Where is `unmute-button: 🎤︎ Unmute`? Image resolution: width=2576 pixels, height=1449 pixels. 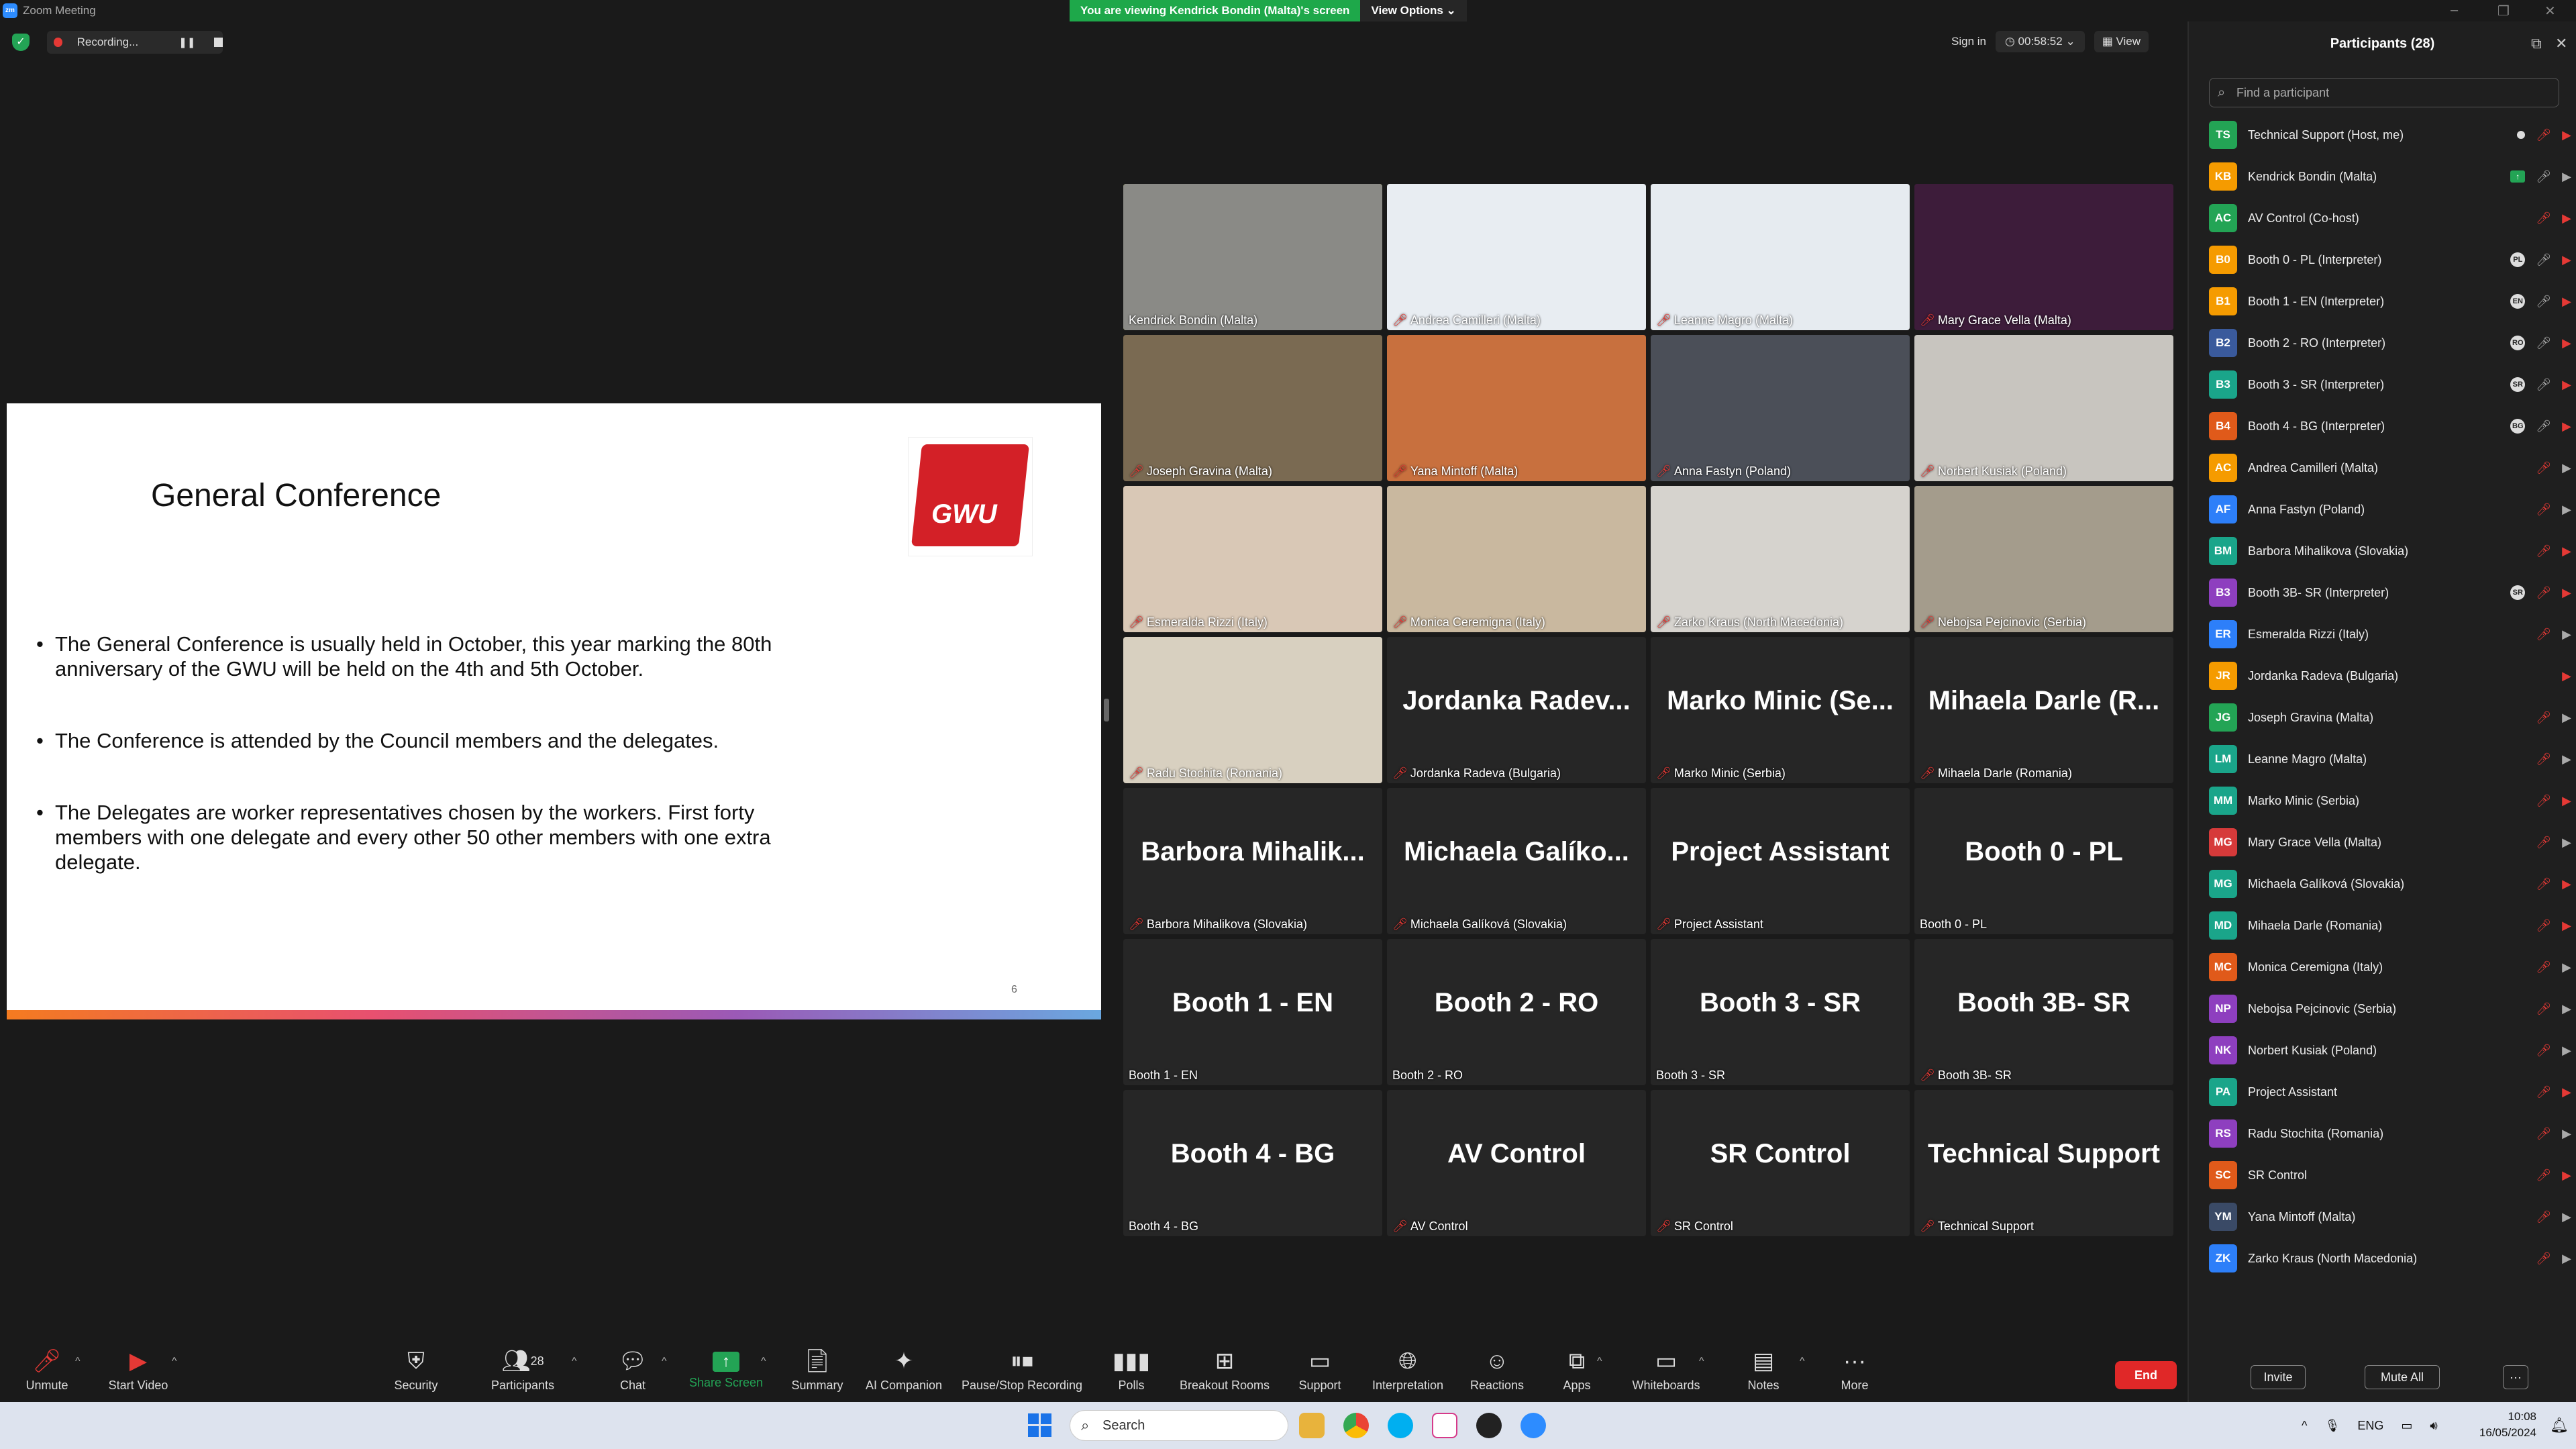
unmute-button: 🎤︎ Unmute is located at coordinates (47, 1370).